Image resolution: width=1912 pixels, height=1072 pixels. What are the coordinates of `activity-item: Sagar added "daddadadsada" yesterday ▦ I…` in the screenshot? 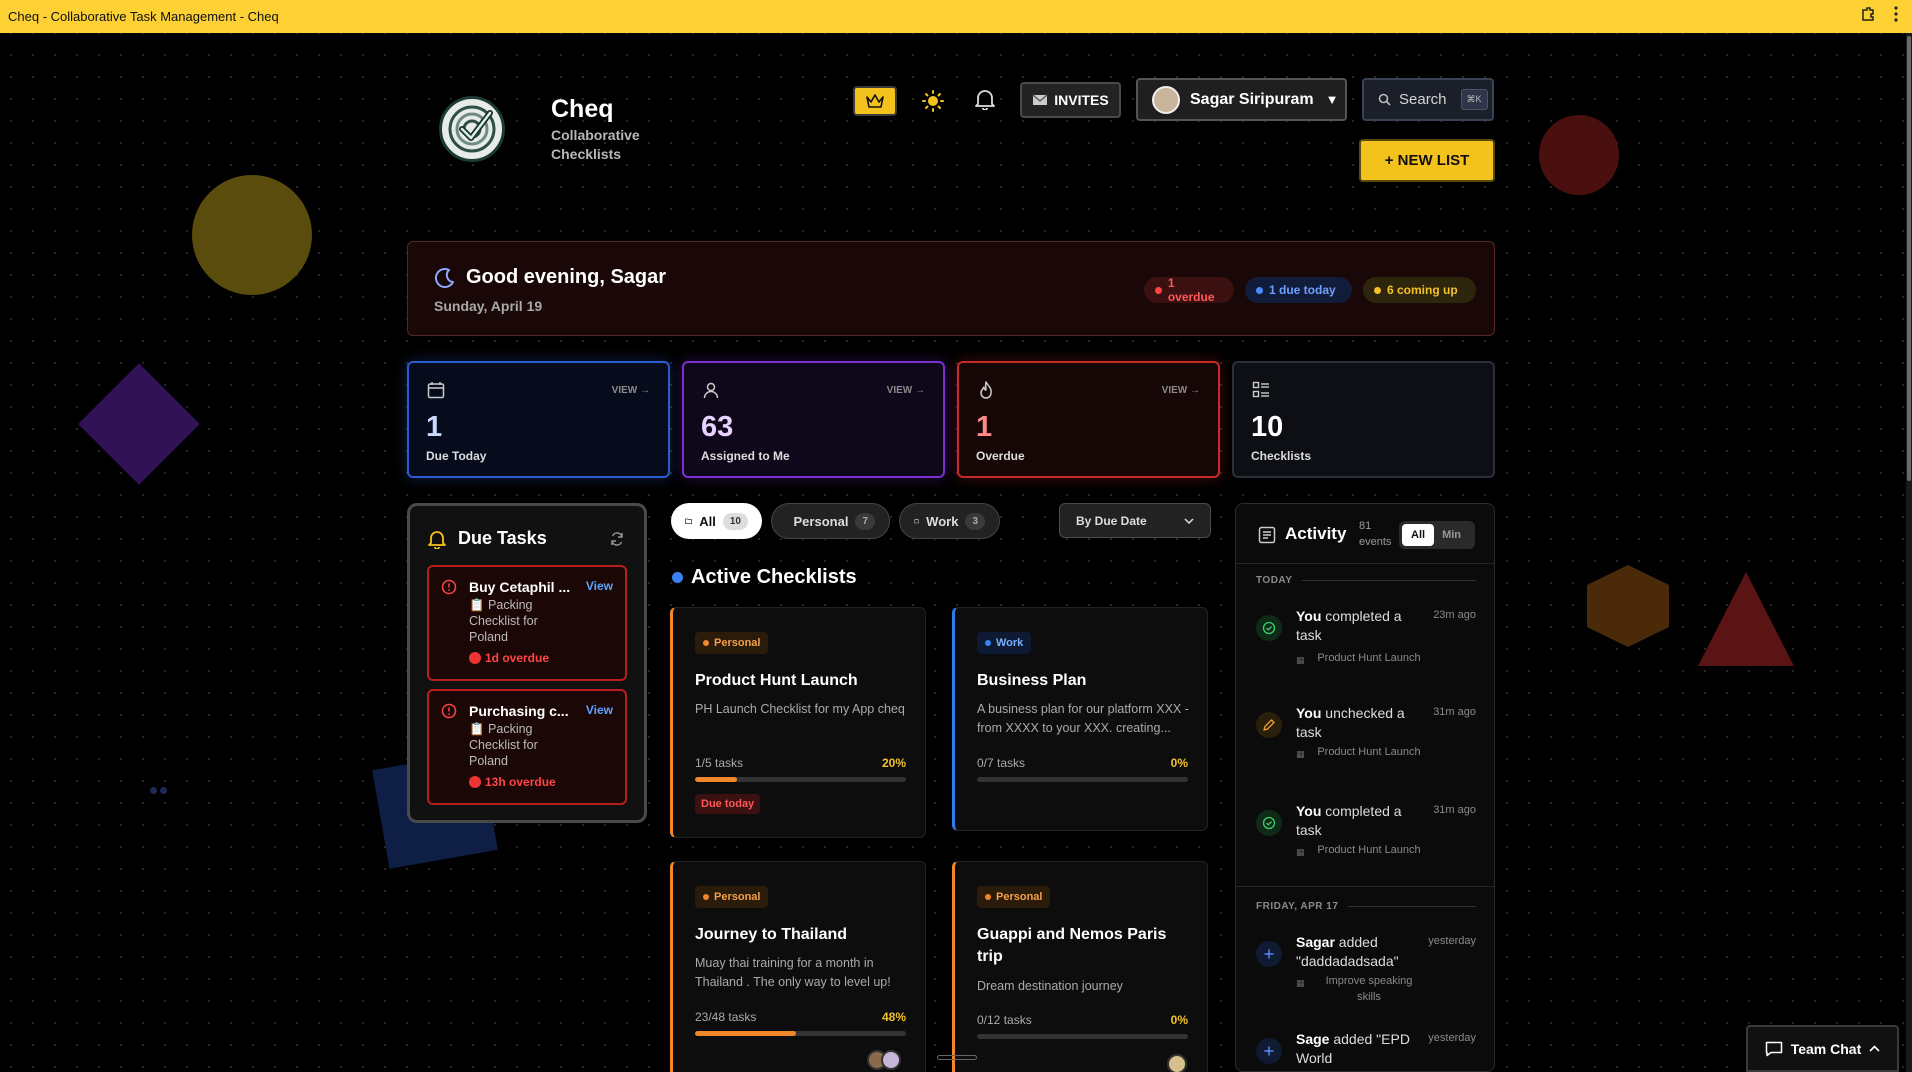 It's located at (1366, 979).